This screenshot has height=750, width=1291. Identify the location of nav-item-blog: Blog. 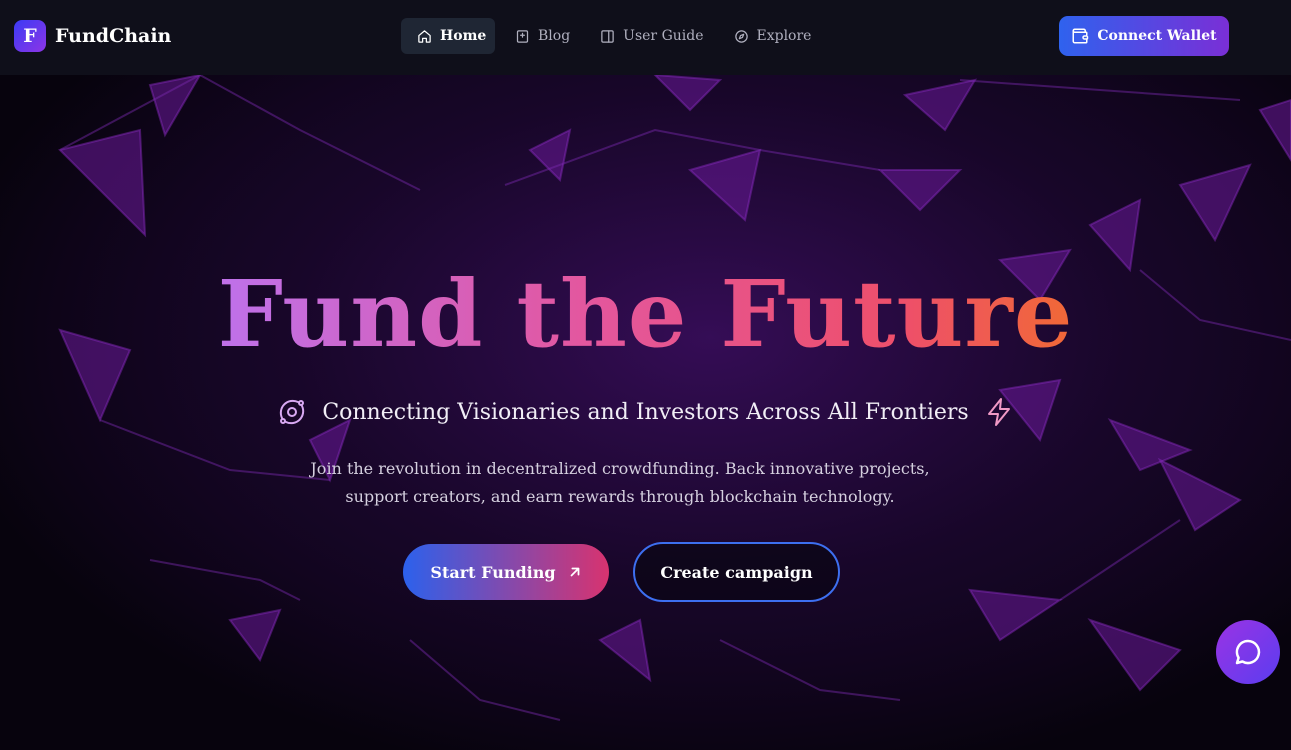
(542, 36).